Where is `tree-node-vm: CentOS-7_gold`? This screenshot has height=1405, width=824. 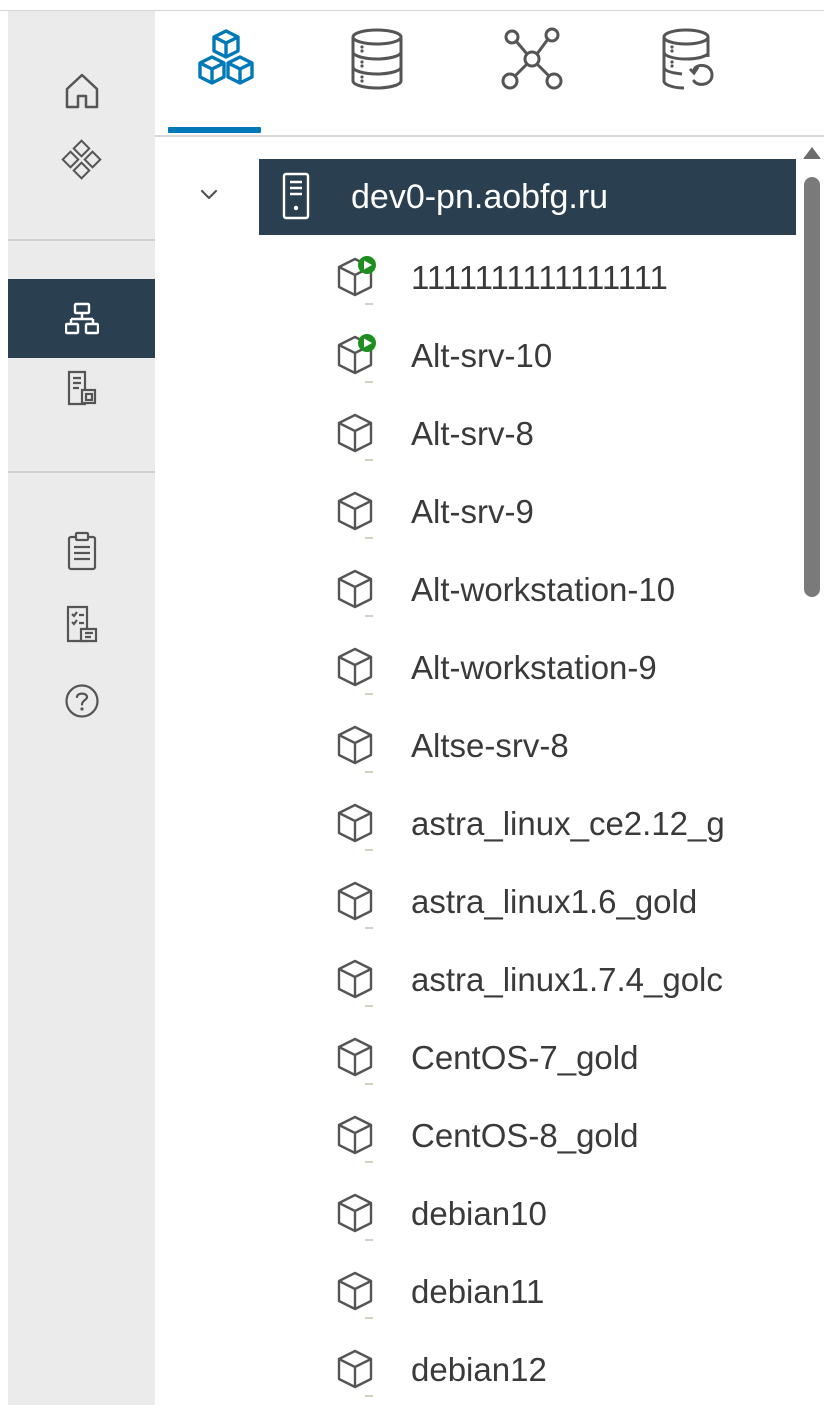
tree-node-vm: CentOS-7_gold is located at coordinates (560, 1058).